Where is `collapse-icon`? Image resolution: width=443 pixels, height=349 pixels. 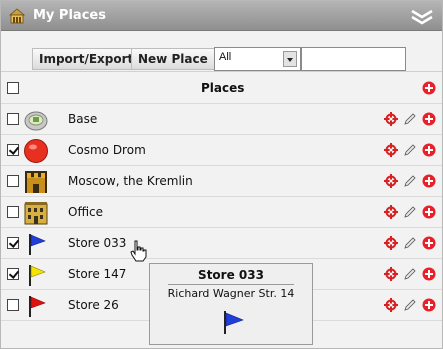 collapse-icon is located at coordinates (422, 17).